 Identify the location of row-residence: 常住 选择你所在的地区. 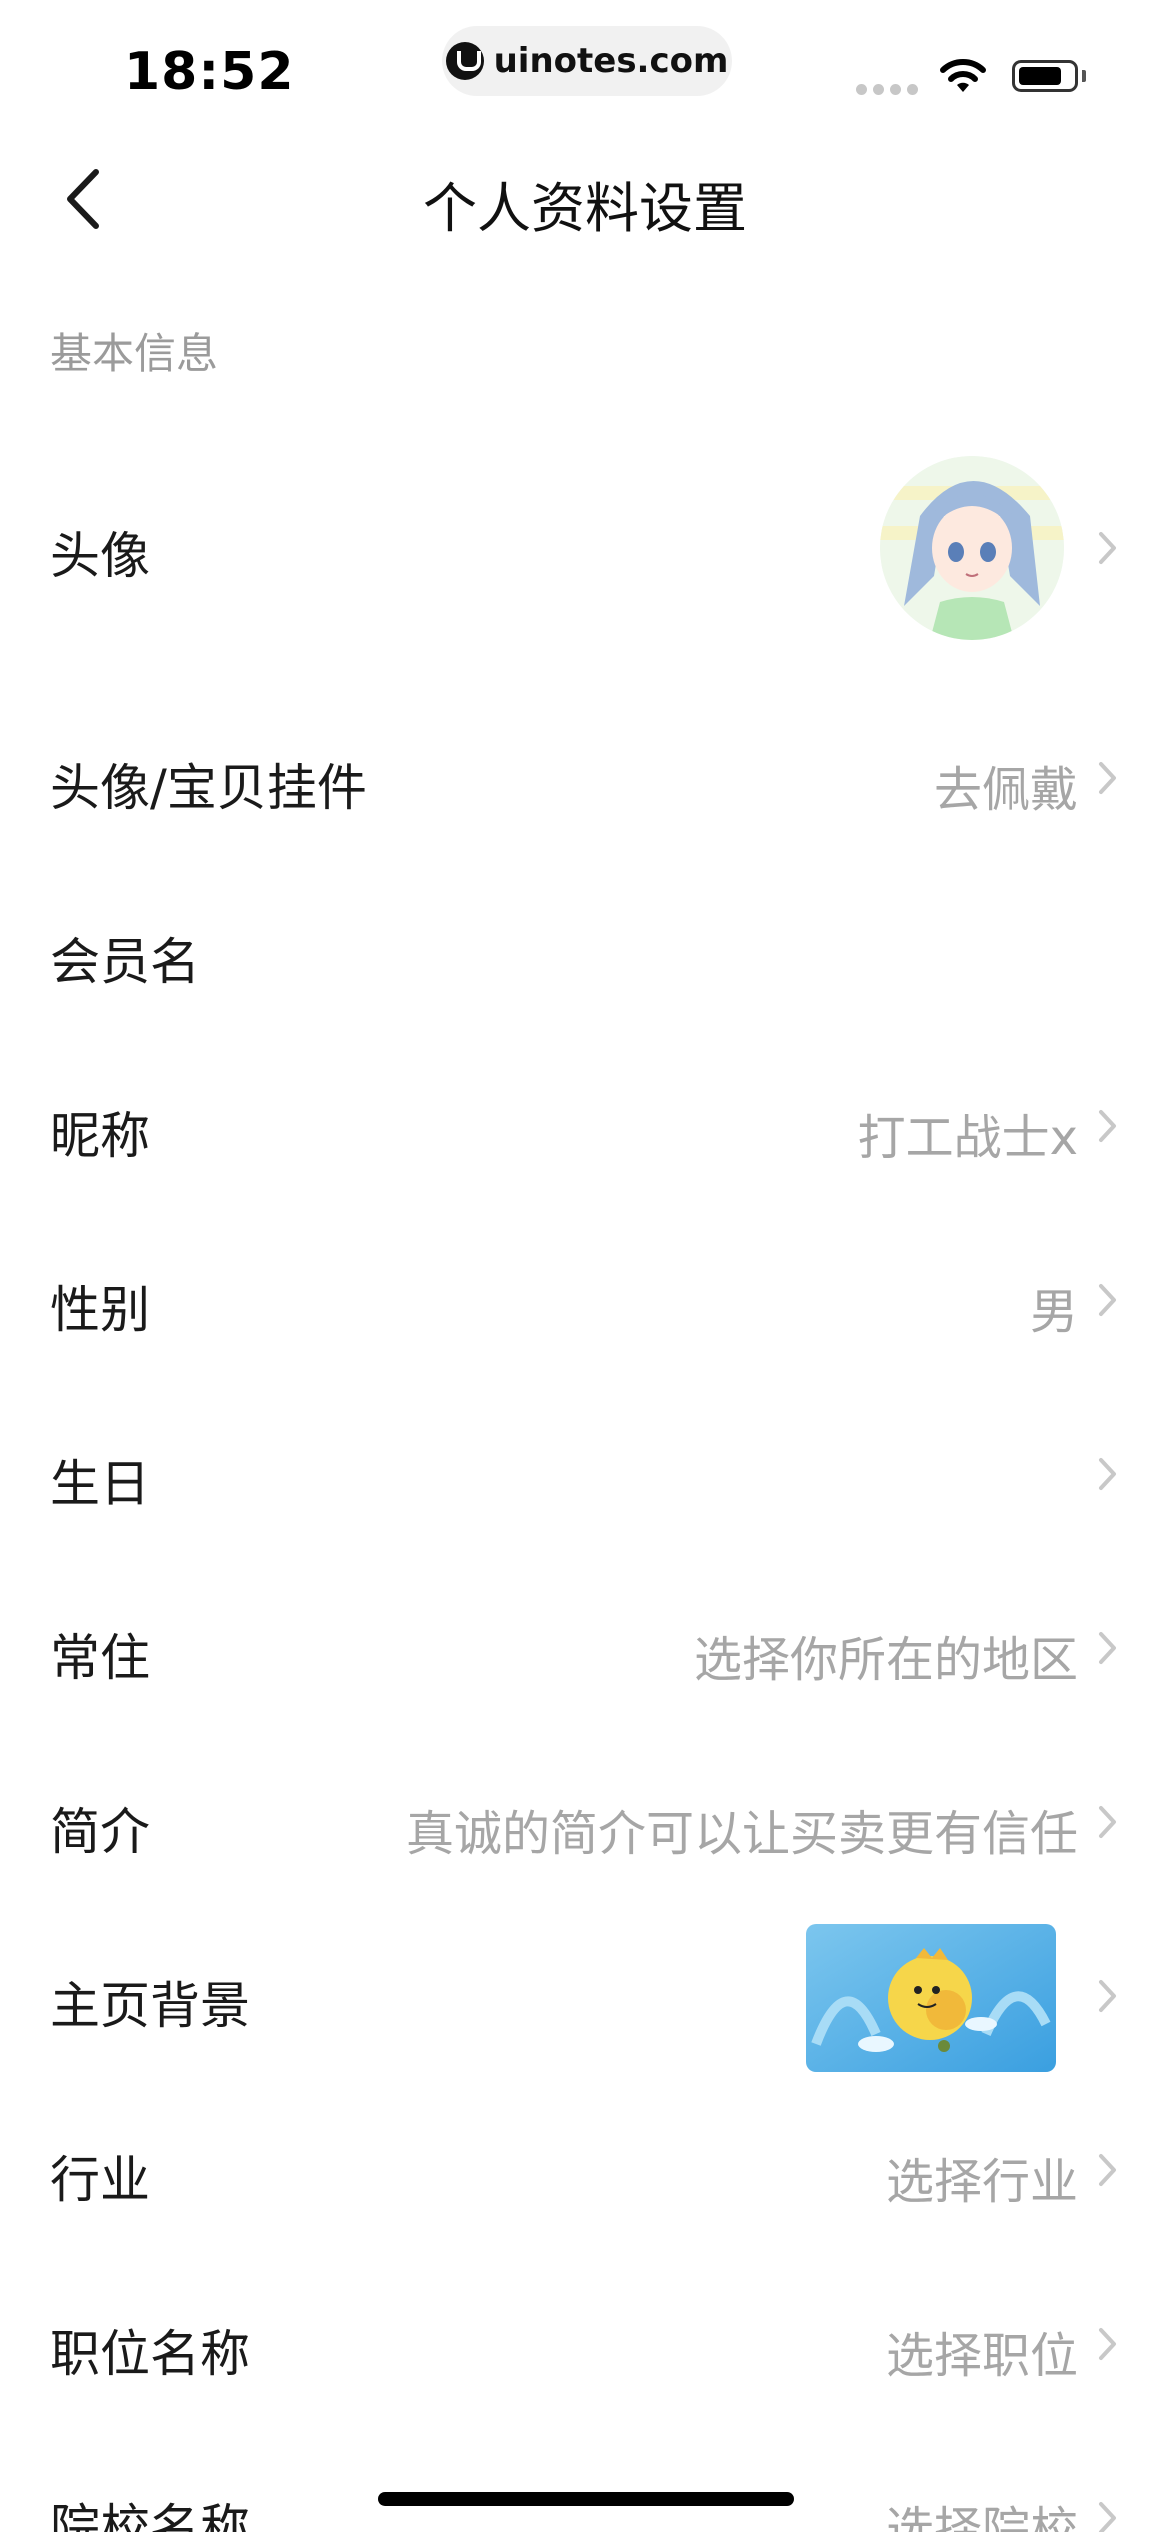
(585, 1648).